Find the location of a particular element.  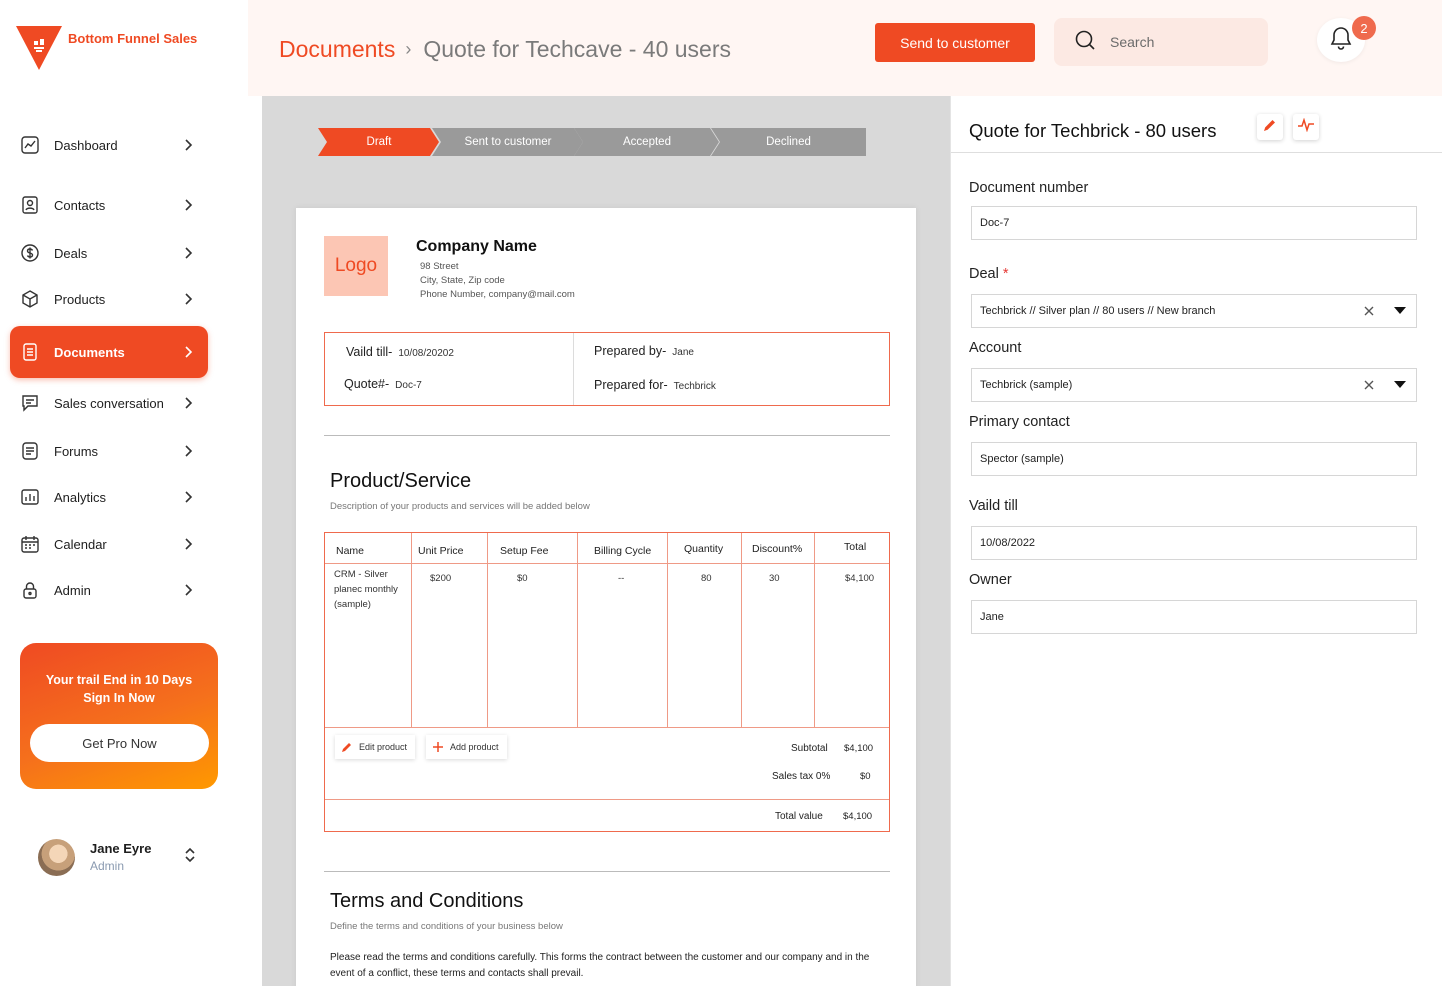

promo-line-2: Sign In Now is located at coordinates (119, 698).